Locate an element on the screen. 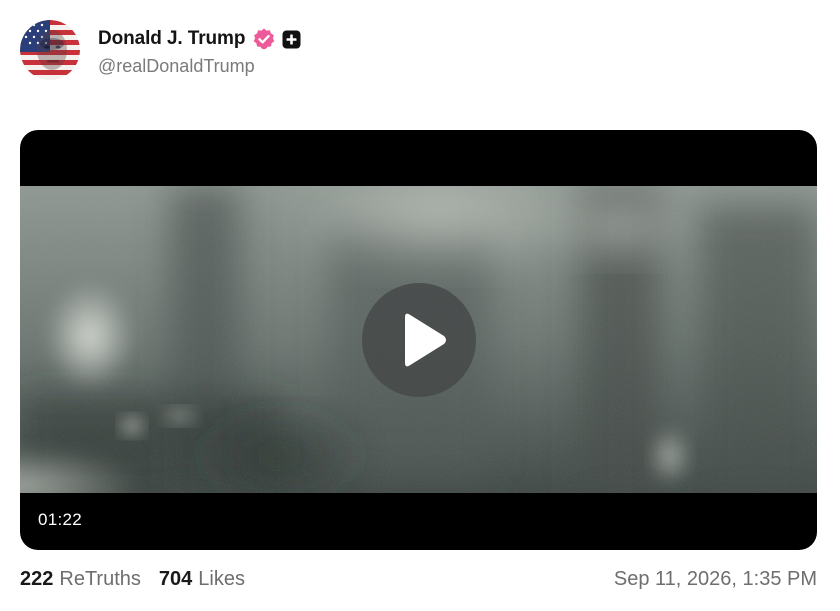 The image size is (840, 611). retruths-stat: 222 ReTruths is located at coordinates (80, 579).